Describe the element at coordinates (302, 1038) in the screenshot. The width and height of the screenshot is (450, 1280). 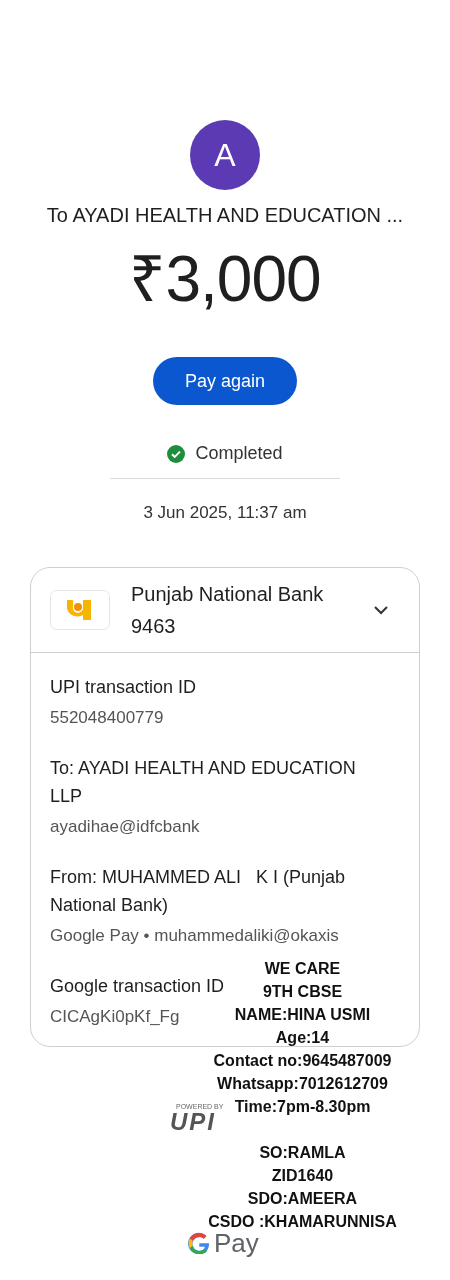
I see `note-line: Age:14` at that location.